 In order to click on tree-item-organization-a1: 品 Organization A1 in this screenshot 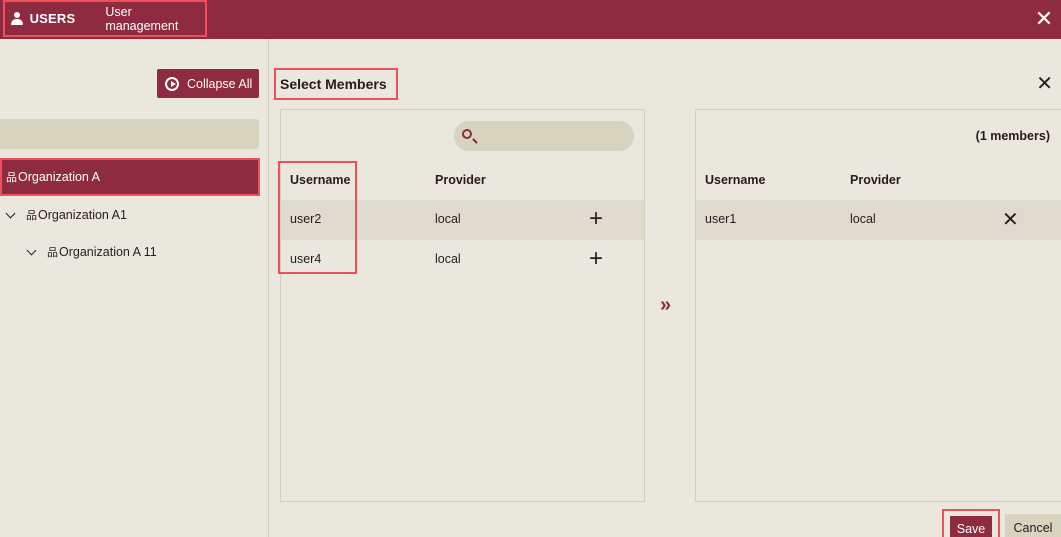, I will do `click(66, 215)`.